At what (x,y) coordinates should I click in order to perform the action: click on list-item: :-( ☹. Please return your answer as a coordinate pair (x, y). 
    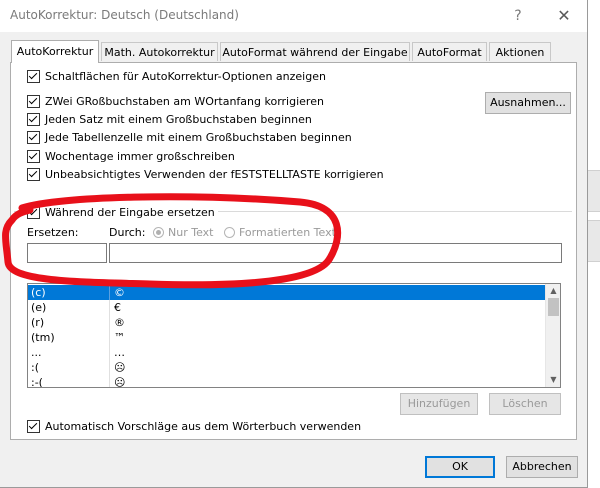
    Looking at the image, I should click on (286, 381).